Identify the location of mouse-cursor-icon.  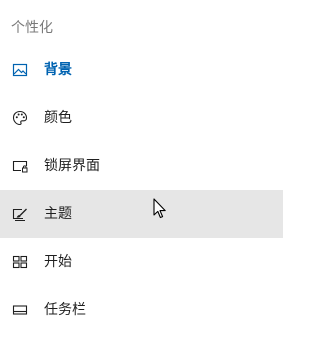
(159, 208).